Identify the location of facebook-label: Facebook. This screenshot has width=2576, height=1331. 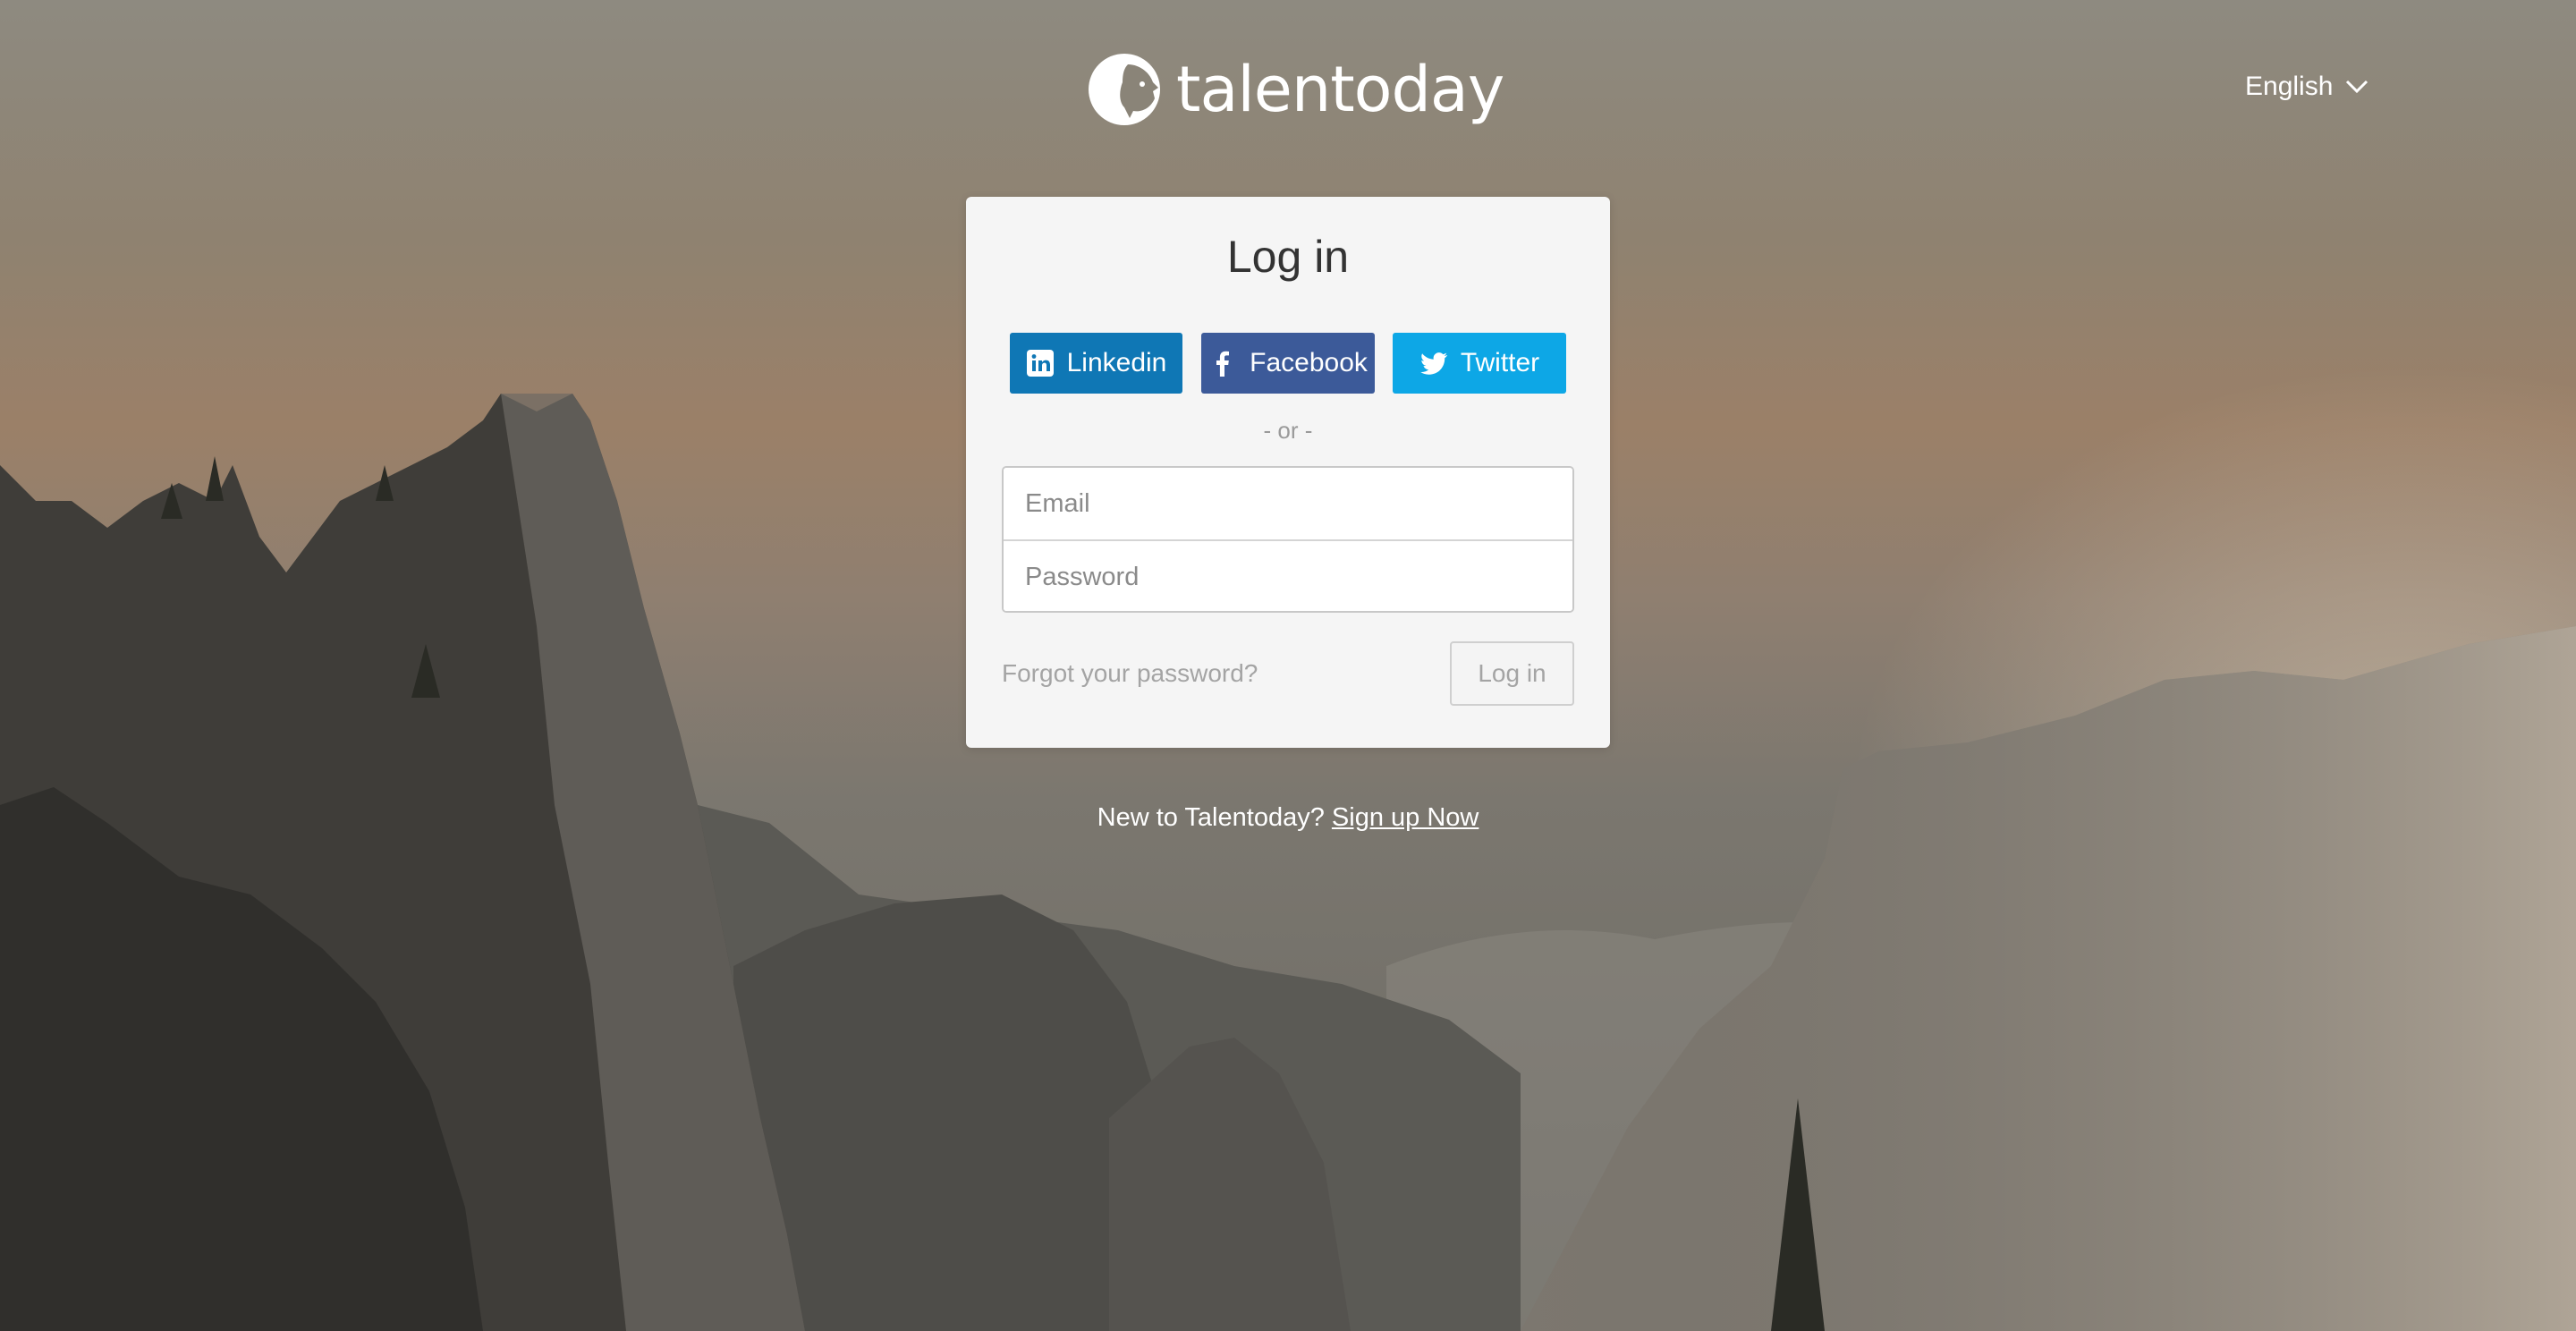
(1309, 363).